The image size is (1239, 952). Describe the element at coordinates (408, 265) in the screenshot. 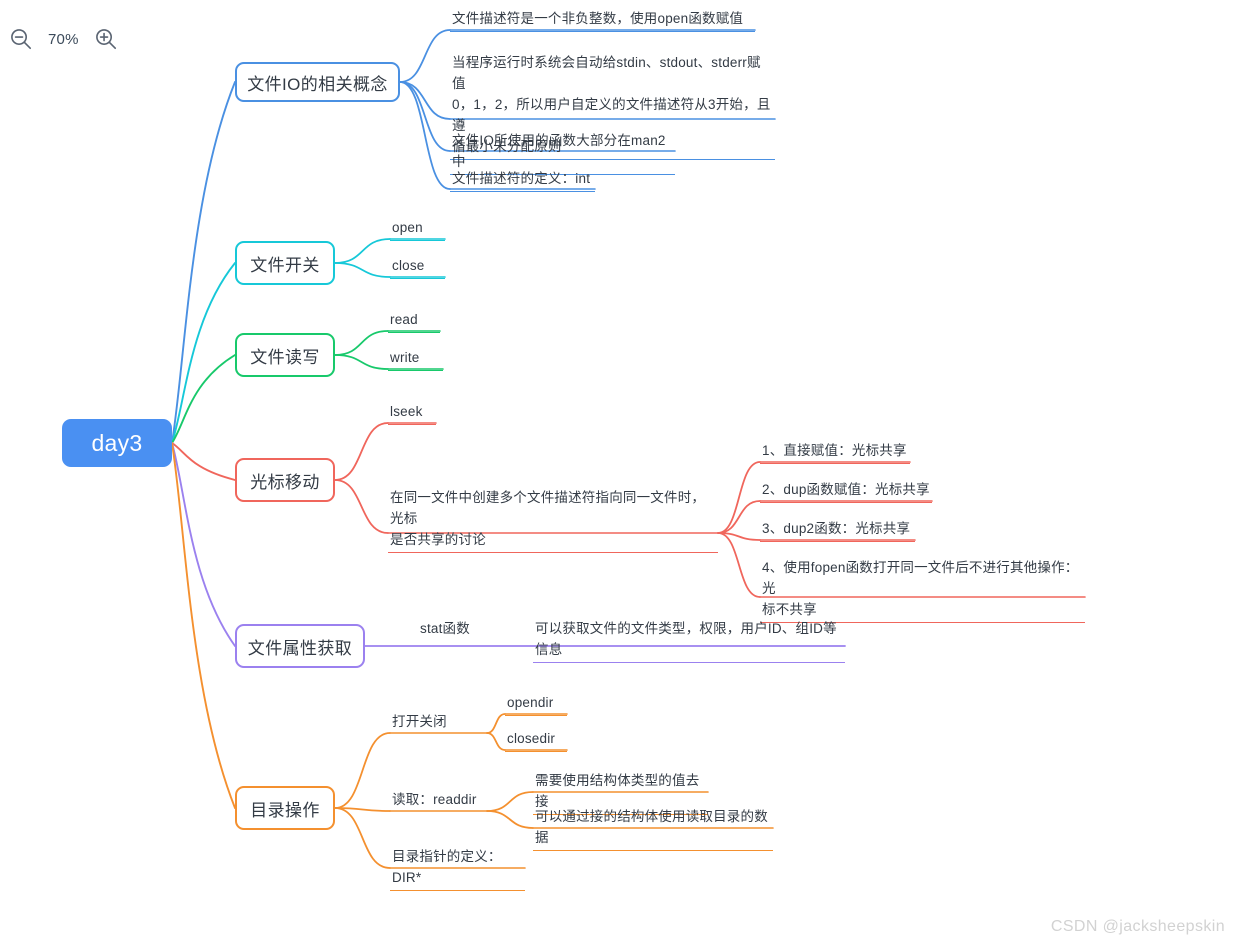

I see `leaf-label: close` at that location.